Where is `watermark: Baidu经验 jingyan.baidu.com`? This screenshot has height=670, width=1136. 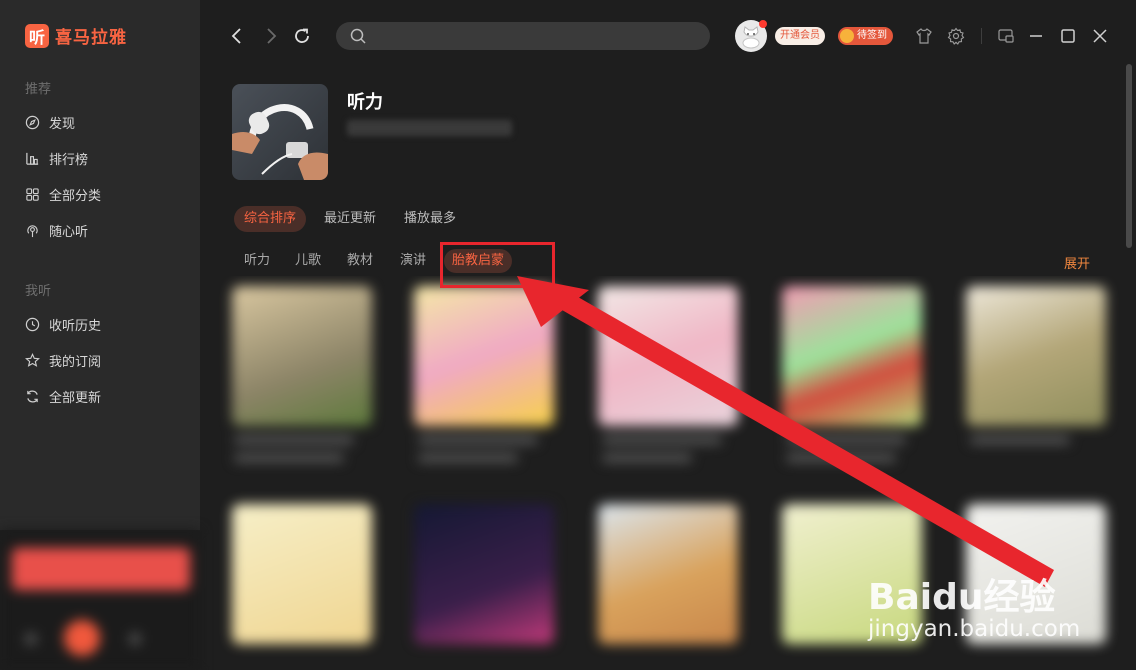 watermark: Baidu经验 jingyan.baidu.com is located at coordinates (974, 605).